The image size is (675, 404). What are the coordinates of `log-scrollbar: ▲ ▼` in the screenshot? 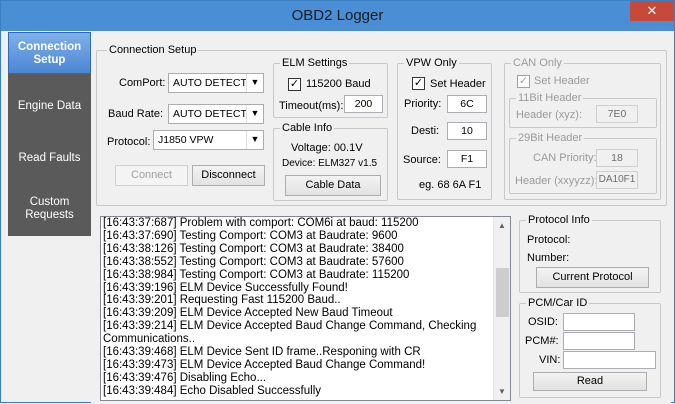 It's located at (501, 308).